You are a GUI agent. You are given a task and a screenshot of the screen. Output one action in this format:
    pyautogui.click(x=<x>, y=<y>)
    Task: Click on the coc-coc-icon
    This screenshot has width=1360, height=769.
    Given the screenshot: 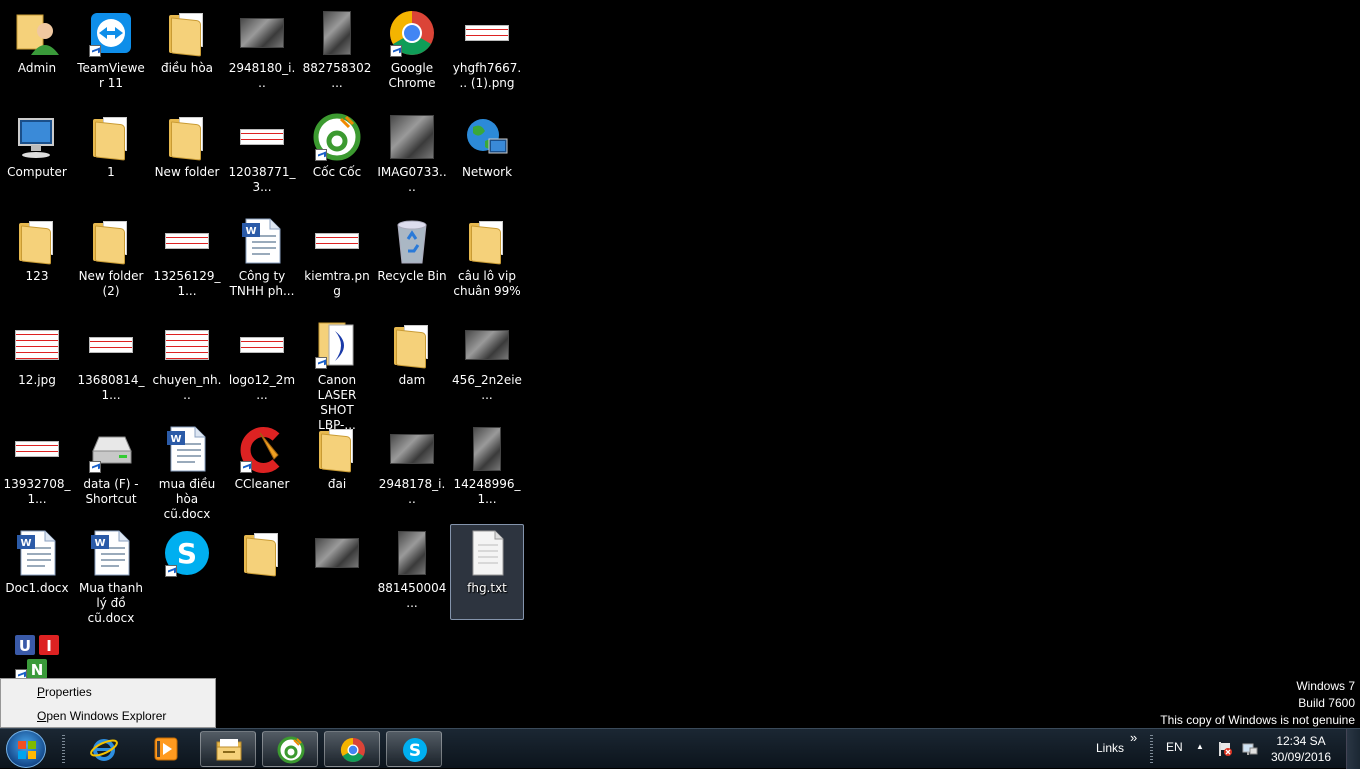 What is the action you would take?
    pyautogui.click(x=291, y=750)
    